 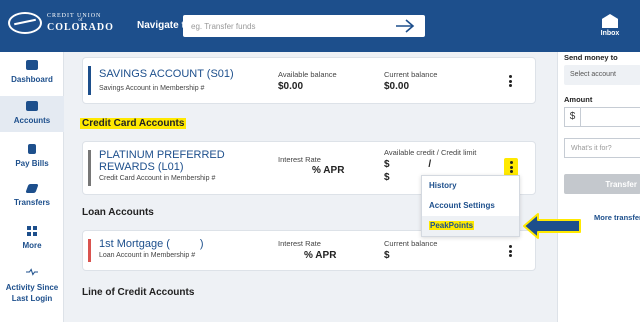 What do you see at coordinates (511, 167) in the screenshot?
I see `credit-card-more-menu-icon` at bounding box center [511, 167].